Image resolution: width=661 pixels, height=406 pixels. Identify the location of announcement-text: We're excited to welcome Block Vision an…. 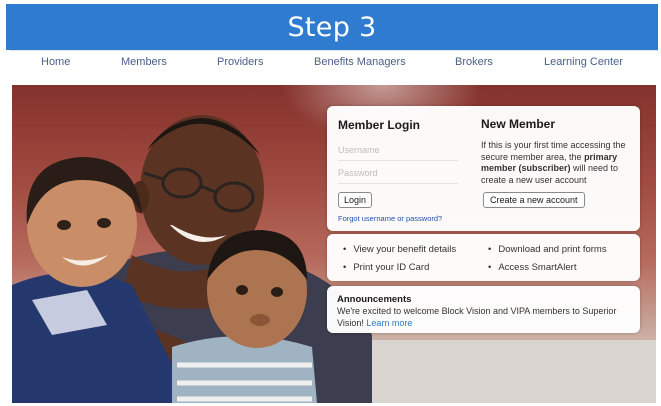
(485, 317).